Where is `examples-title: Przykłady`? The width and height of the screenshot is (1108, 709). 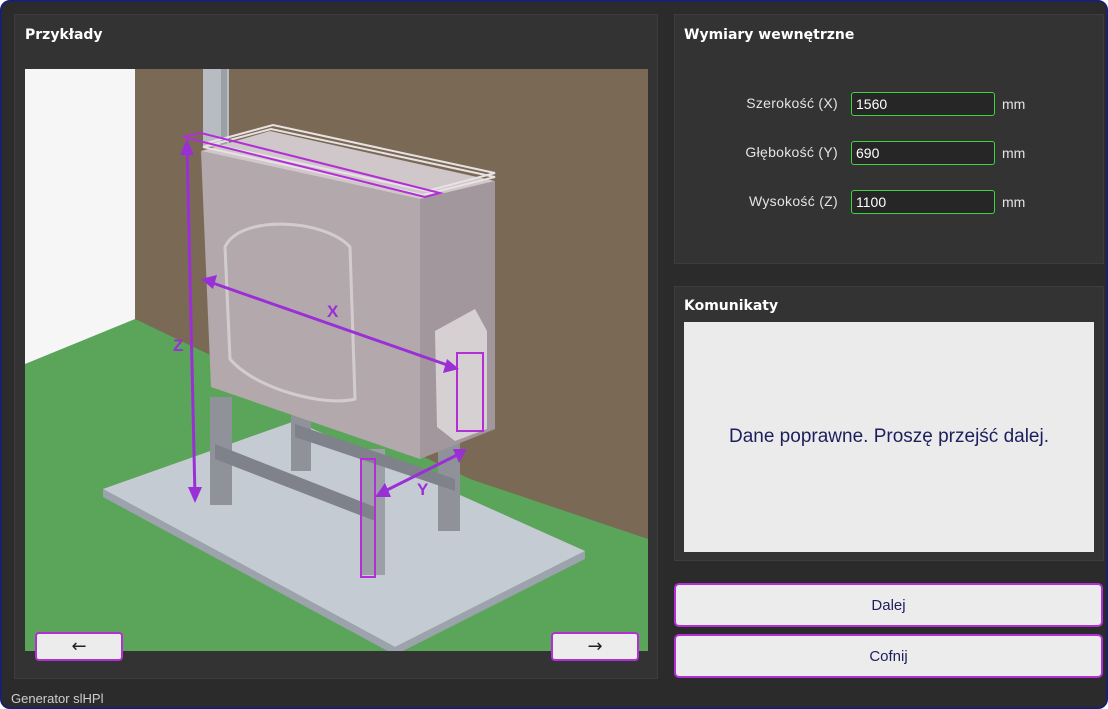
examples-title: Przykłady is located at coordinates (64, 35).